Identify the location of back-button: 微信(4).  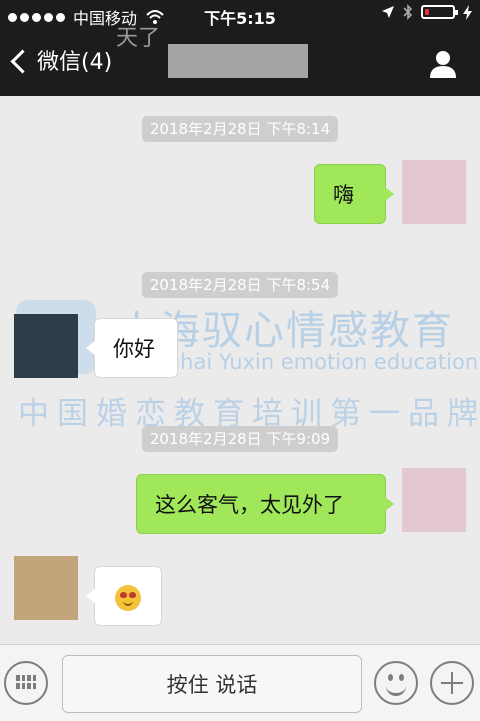
(61, 60).